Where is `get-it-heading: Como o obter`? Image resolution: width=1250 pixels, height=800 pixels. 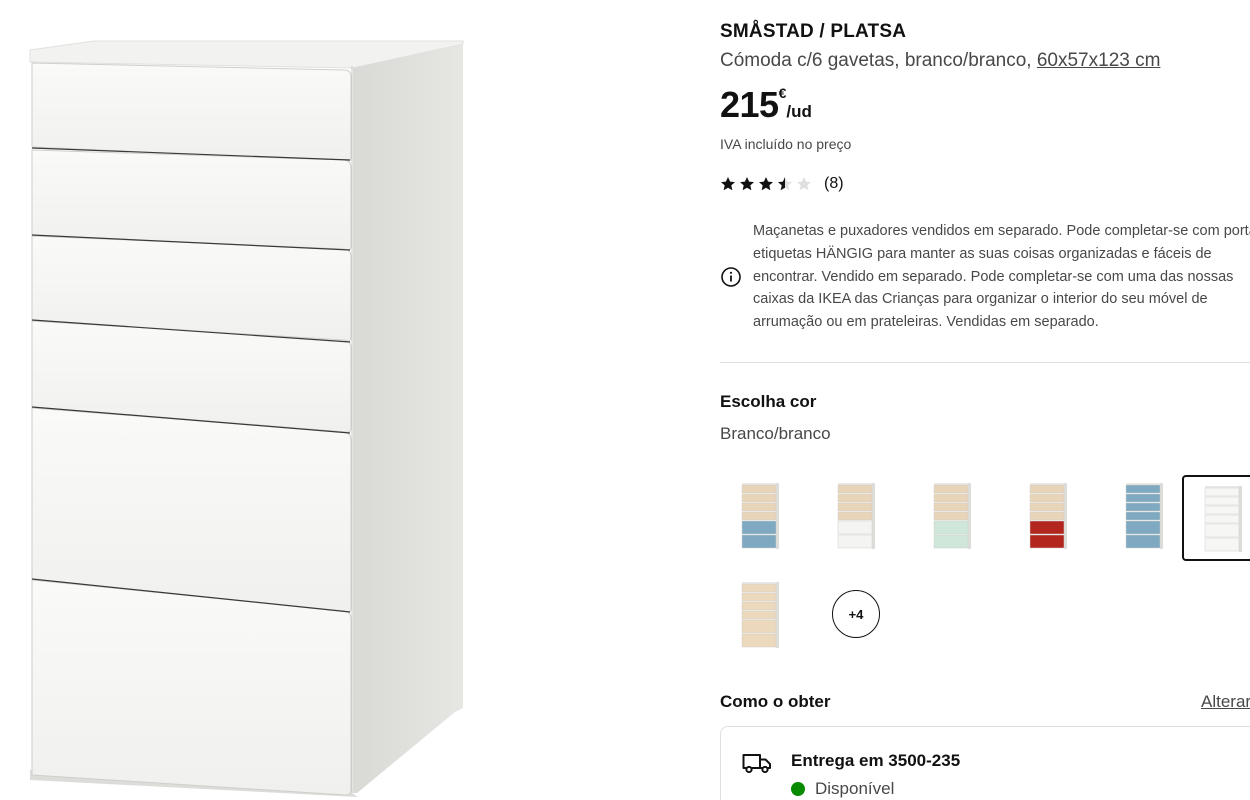 get-it-heading: Como o obter is located at coordinates (775, 701).